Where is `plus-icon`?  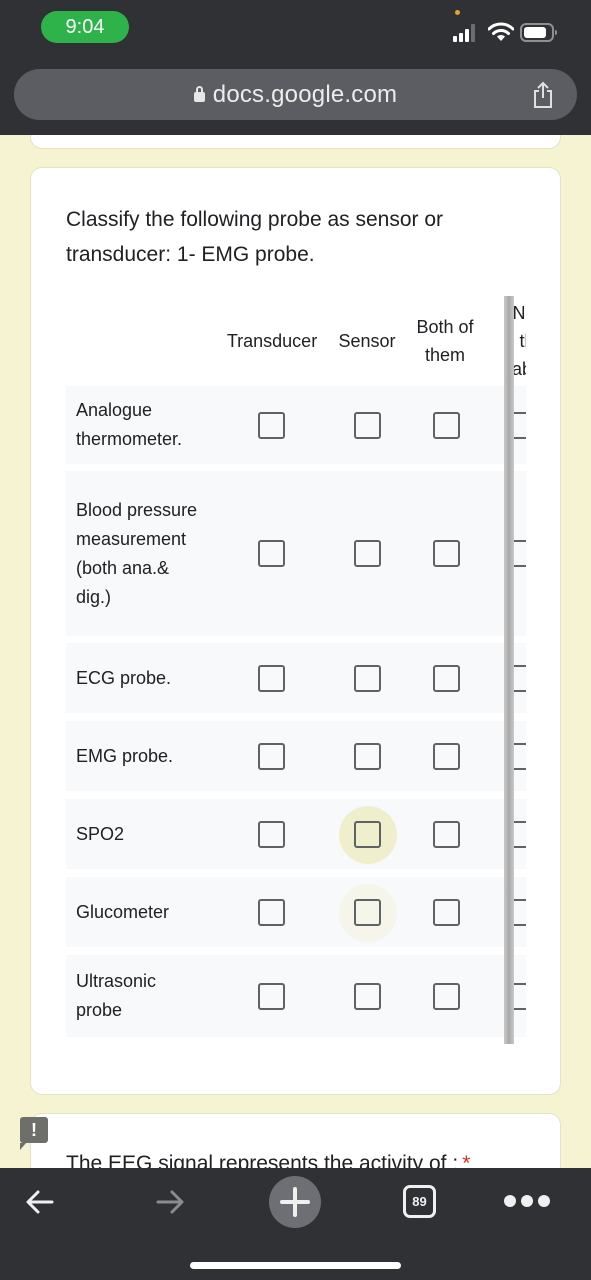
plus-icon is located at coordinates (295, 1202).